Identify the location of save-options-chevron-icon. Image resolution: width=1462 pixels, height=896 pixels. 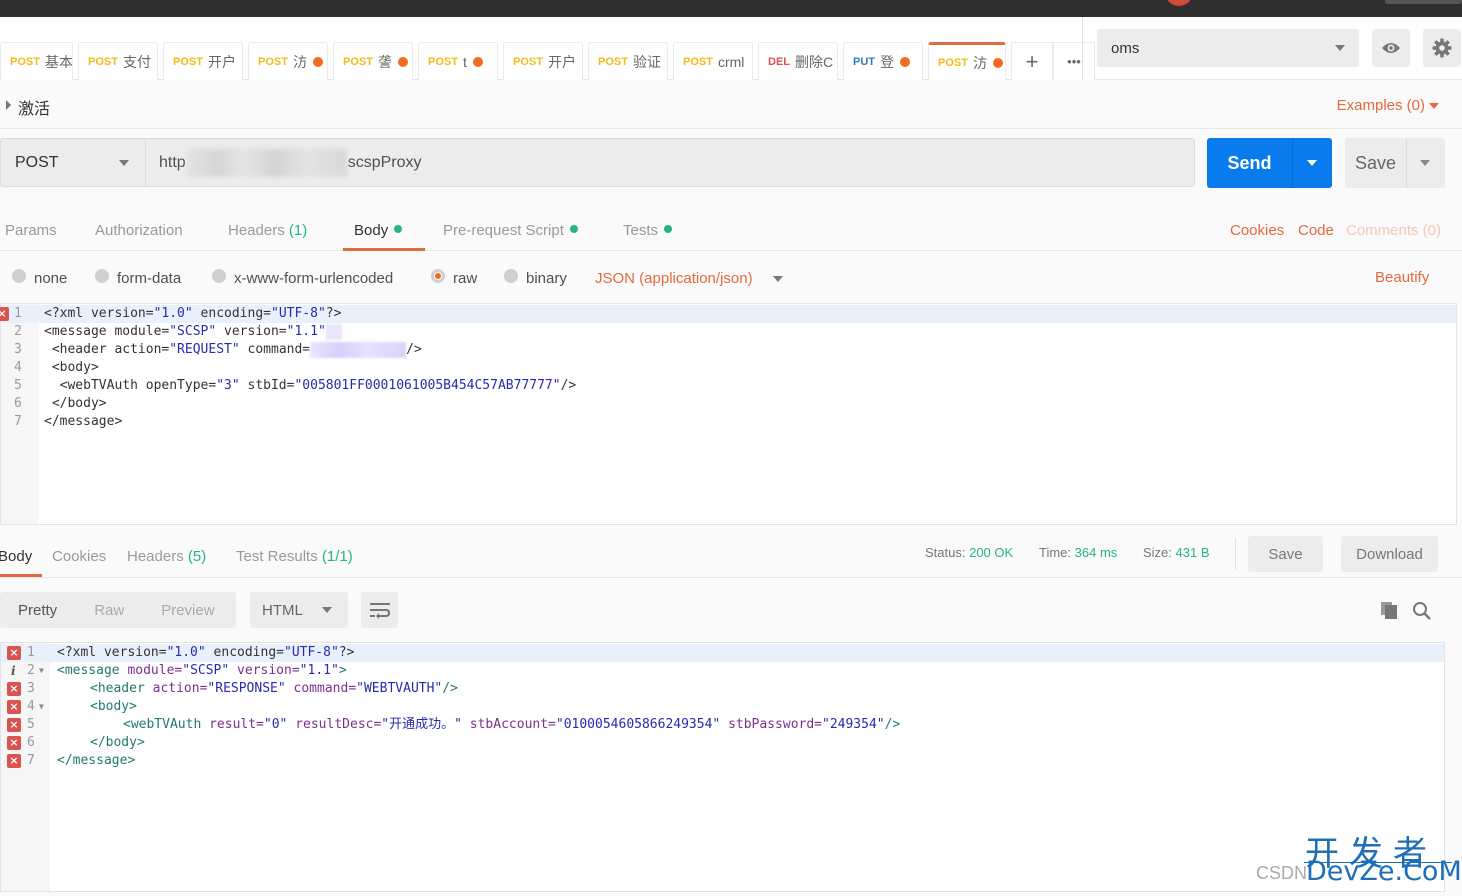
(1425, 163).